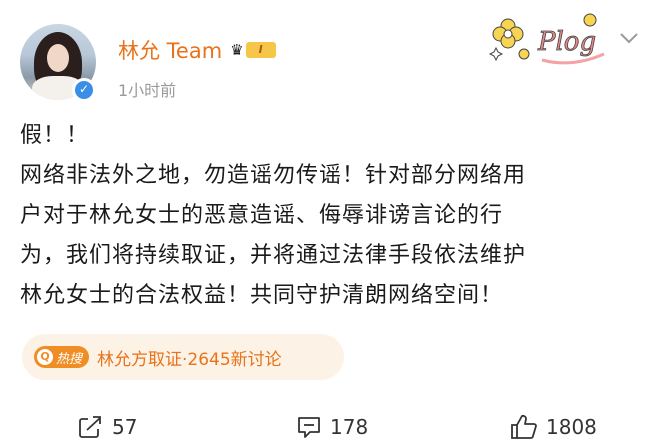 This screenshot has height=444, width=648. What do you see at coordinates (84, 90) in the screenshot?
I see `verified-icon: ✓` at bounding box center [84, 90].